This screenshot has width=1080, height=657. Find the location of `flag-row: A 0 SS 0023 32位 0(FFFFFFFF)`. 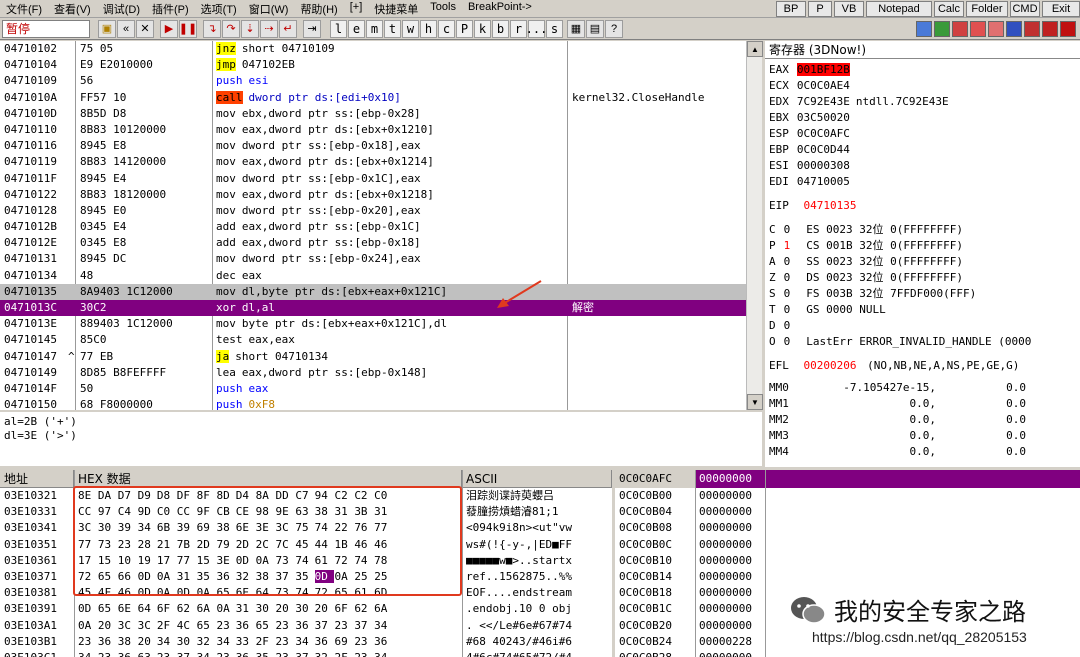

flag-row: A 0 SS 0023 32位 0(FFFFFFFF) is located at coordinates (922, 262).